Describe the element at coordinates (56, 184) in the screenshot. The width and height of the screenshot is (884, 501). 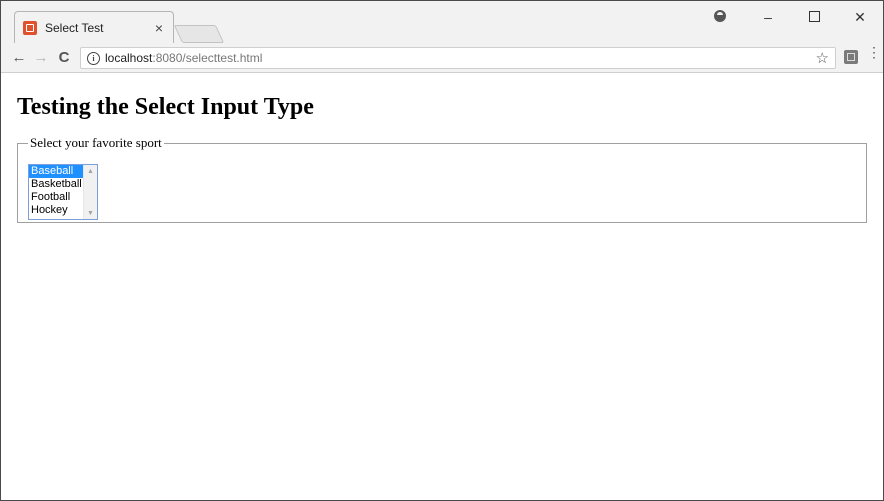
I see `option-basketball: Basketball` at that location.